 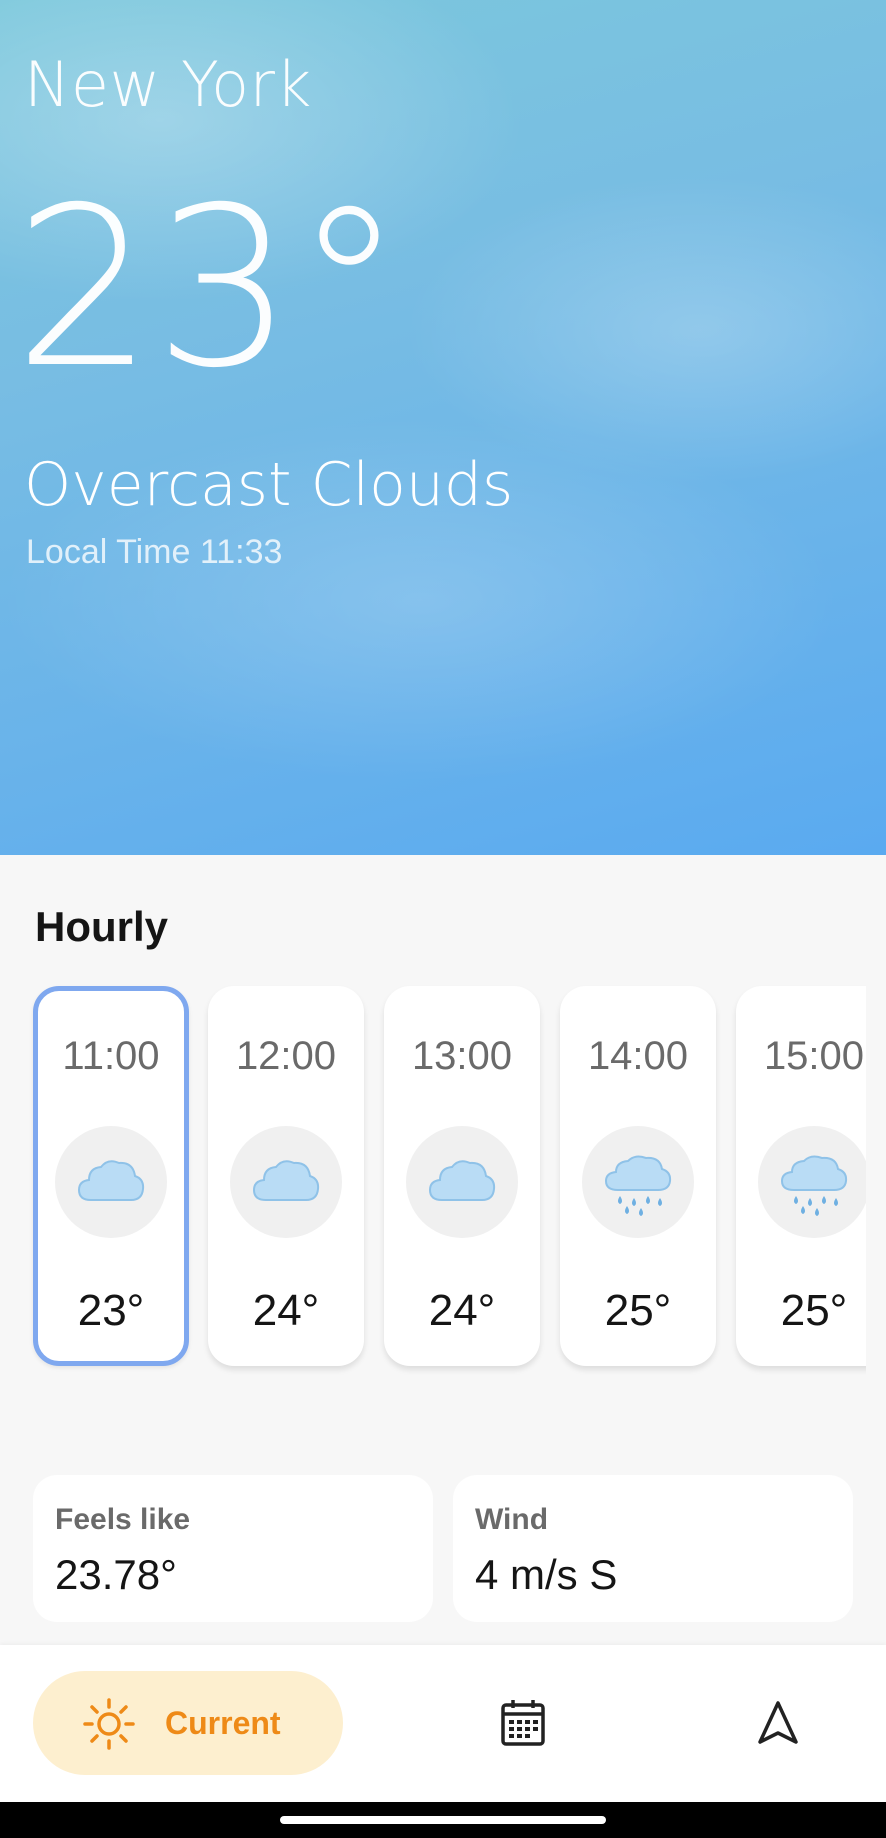 I want to click on home-indicator, so click(x=443, y=1820).